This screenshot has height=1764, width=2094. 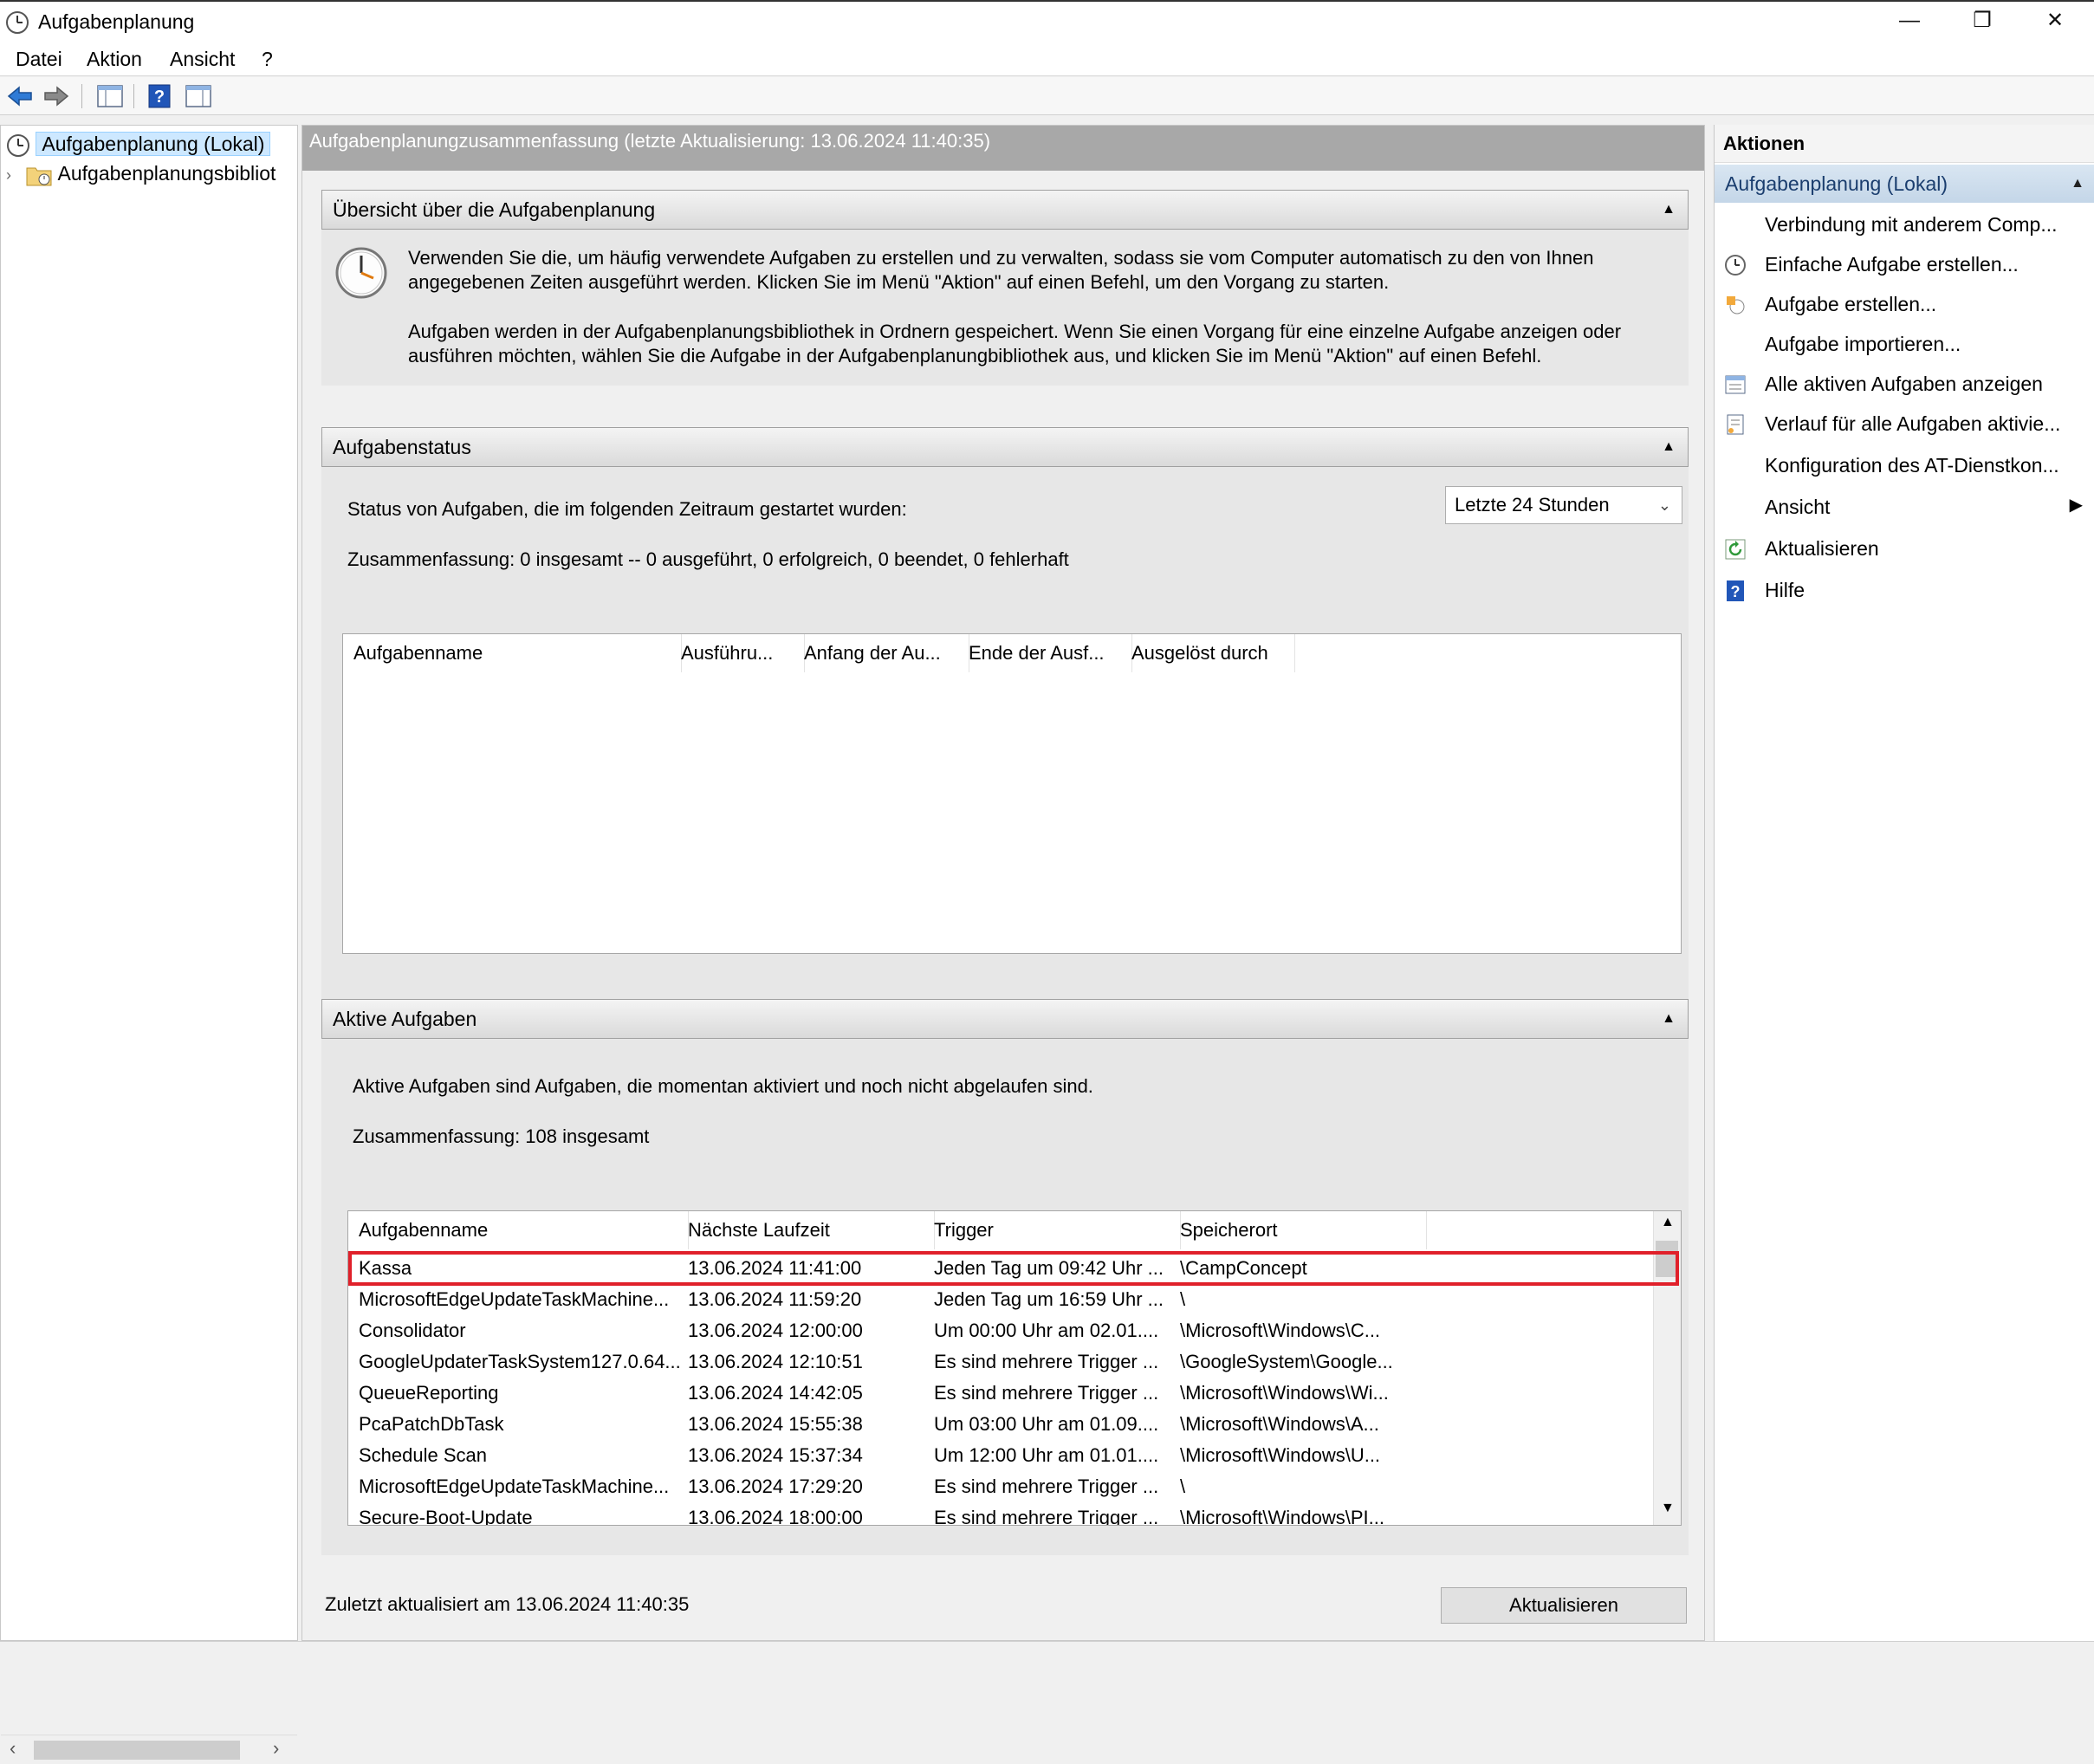 I want to click on section-title: Aufgabenstatus, so click(x=402, y=447).